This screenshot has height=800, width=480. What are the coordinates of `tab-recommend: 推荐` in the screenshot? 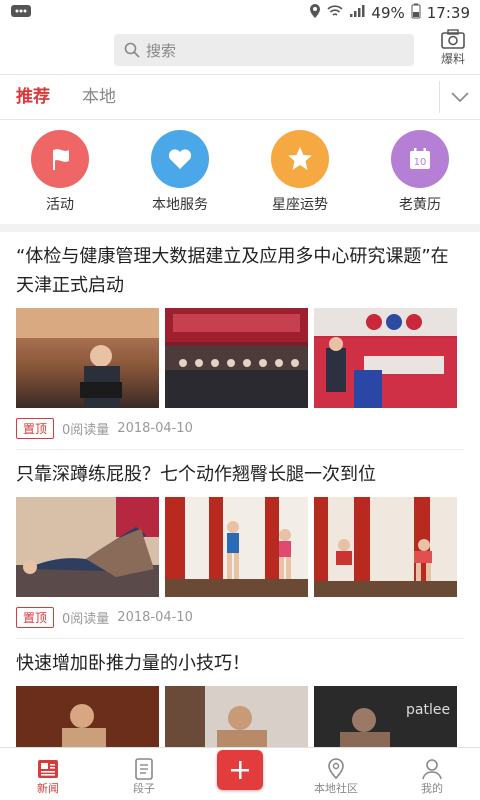 It's located at (33, 97).